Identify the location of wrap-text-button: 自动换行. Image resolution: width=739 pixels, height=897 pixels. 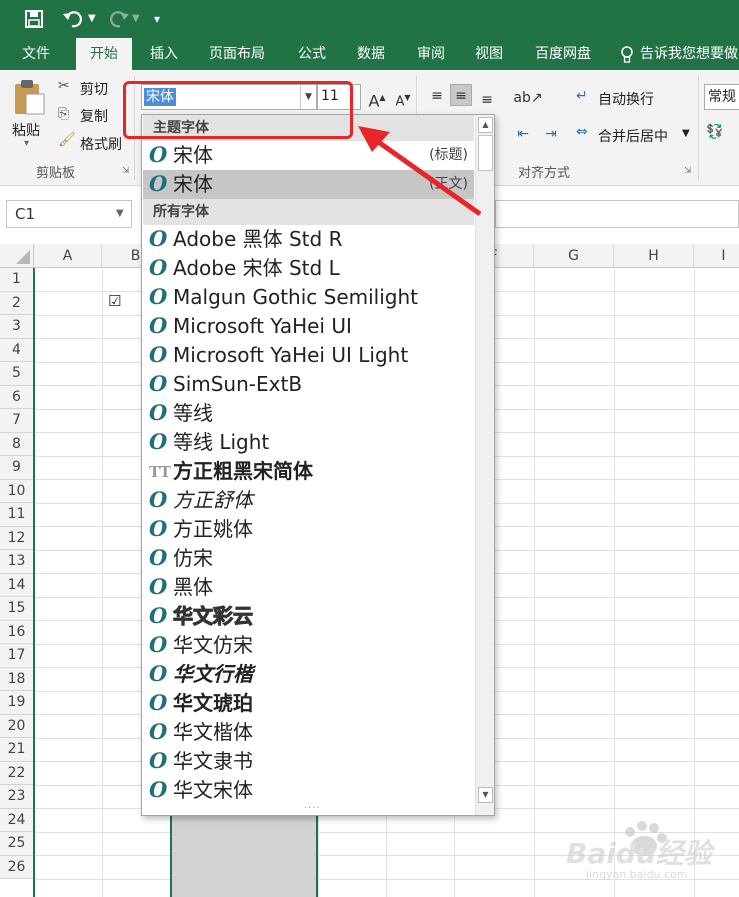
(626, 99).